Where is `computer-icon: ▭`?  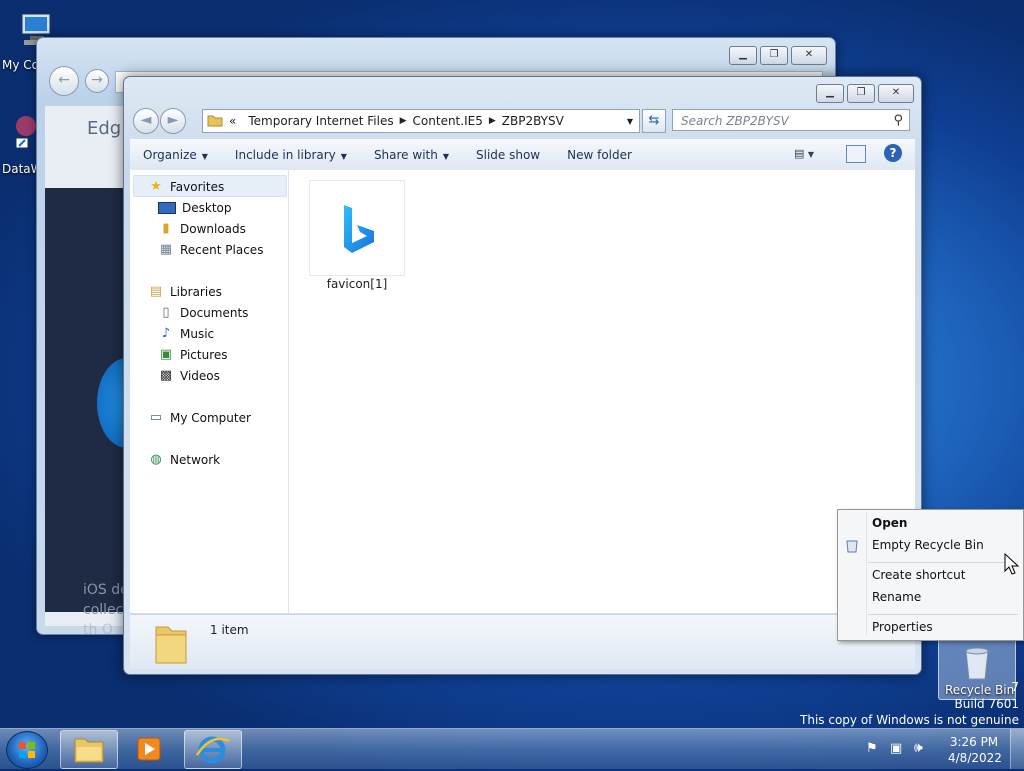
computer-icon: ▭ is located at coordinates (156, 417).